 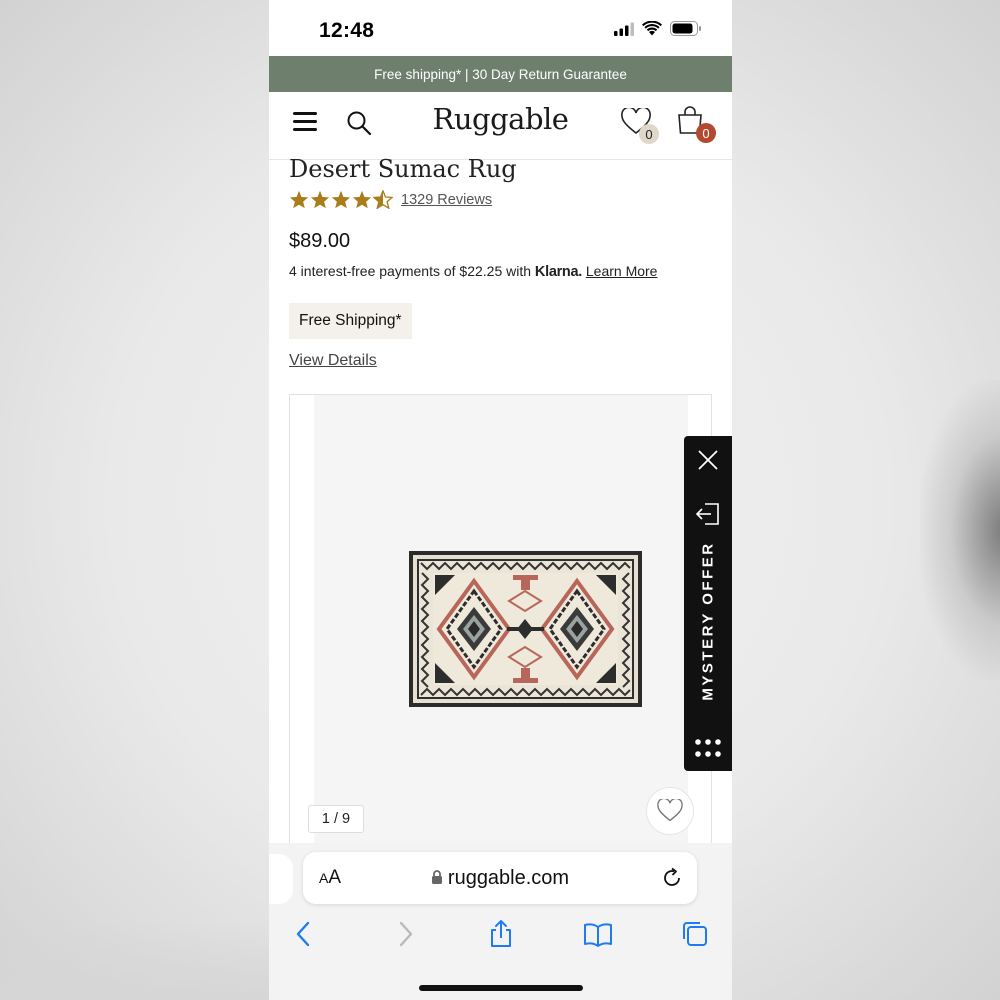 What do you see at coordinates (707, 514) in the screenshot?
I see `exit-icon` at bounding box center [707, 514].